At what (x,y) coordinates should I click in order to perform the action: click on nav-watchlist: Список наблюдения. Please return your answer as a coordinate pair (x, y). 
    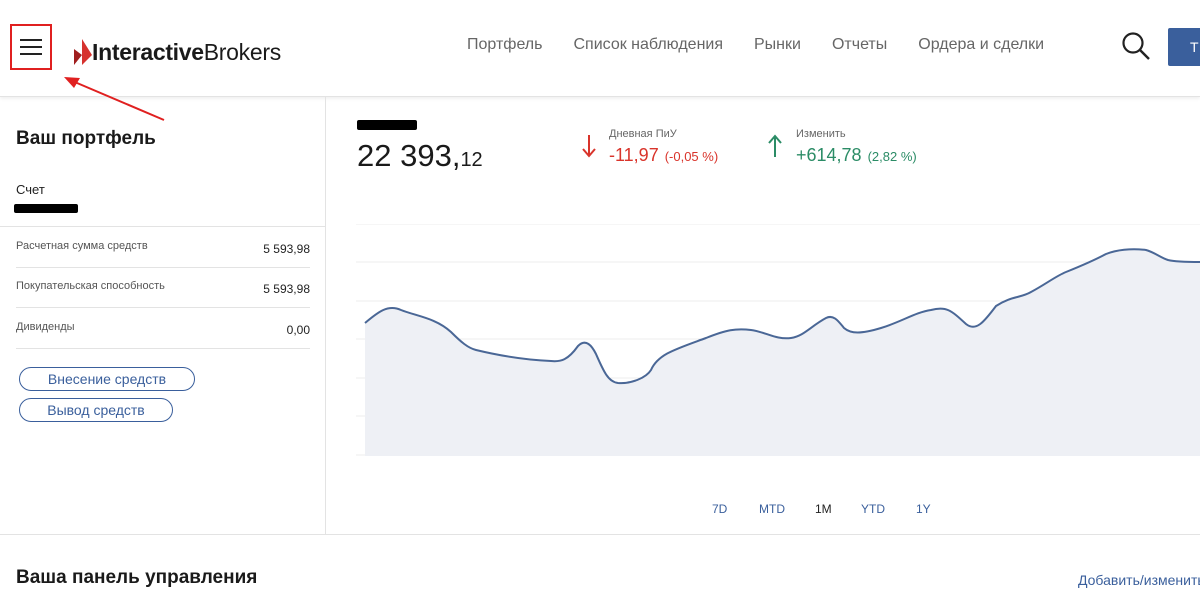
    Looking at the image, I should click on (648, 45).